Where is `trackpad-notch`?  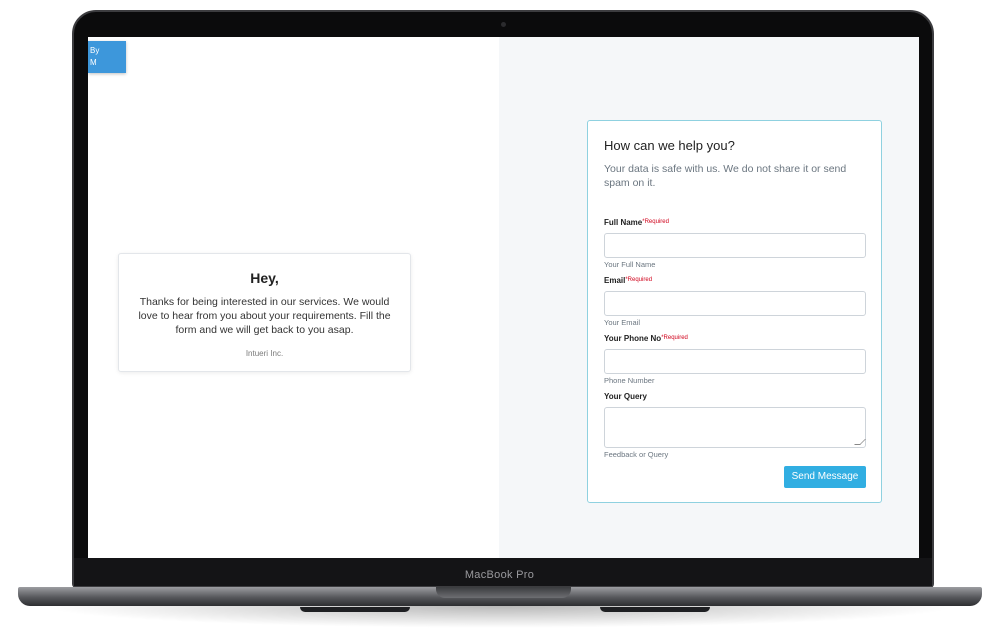 trackpad-notch is located at coordinates (503, 592).